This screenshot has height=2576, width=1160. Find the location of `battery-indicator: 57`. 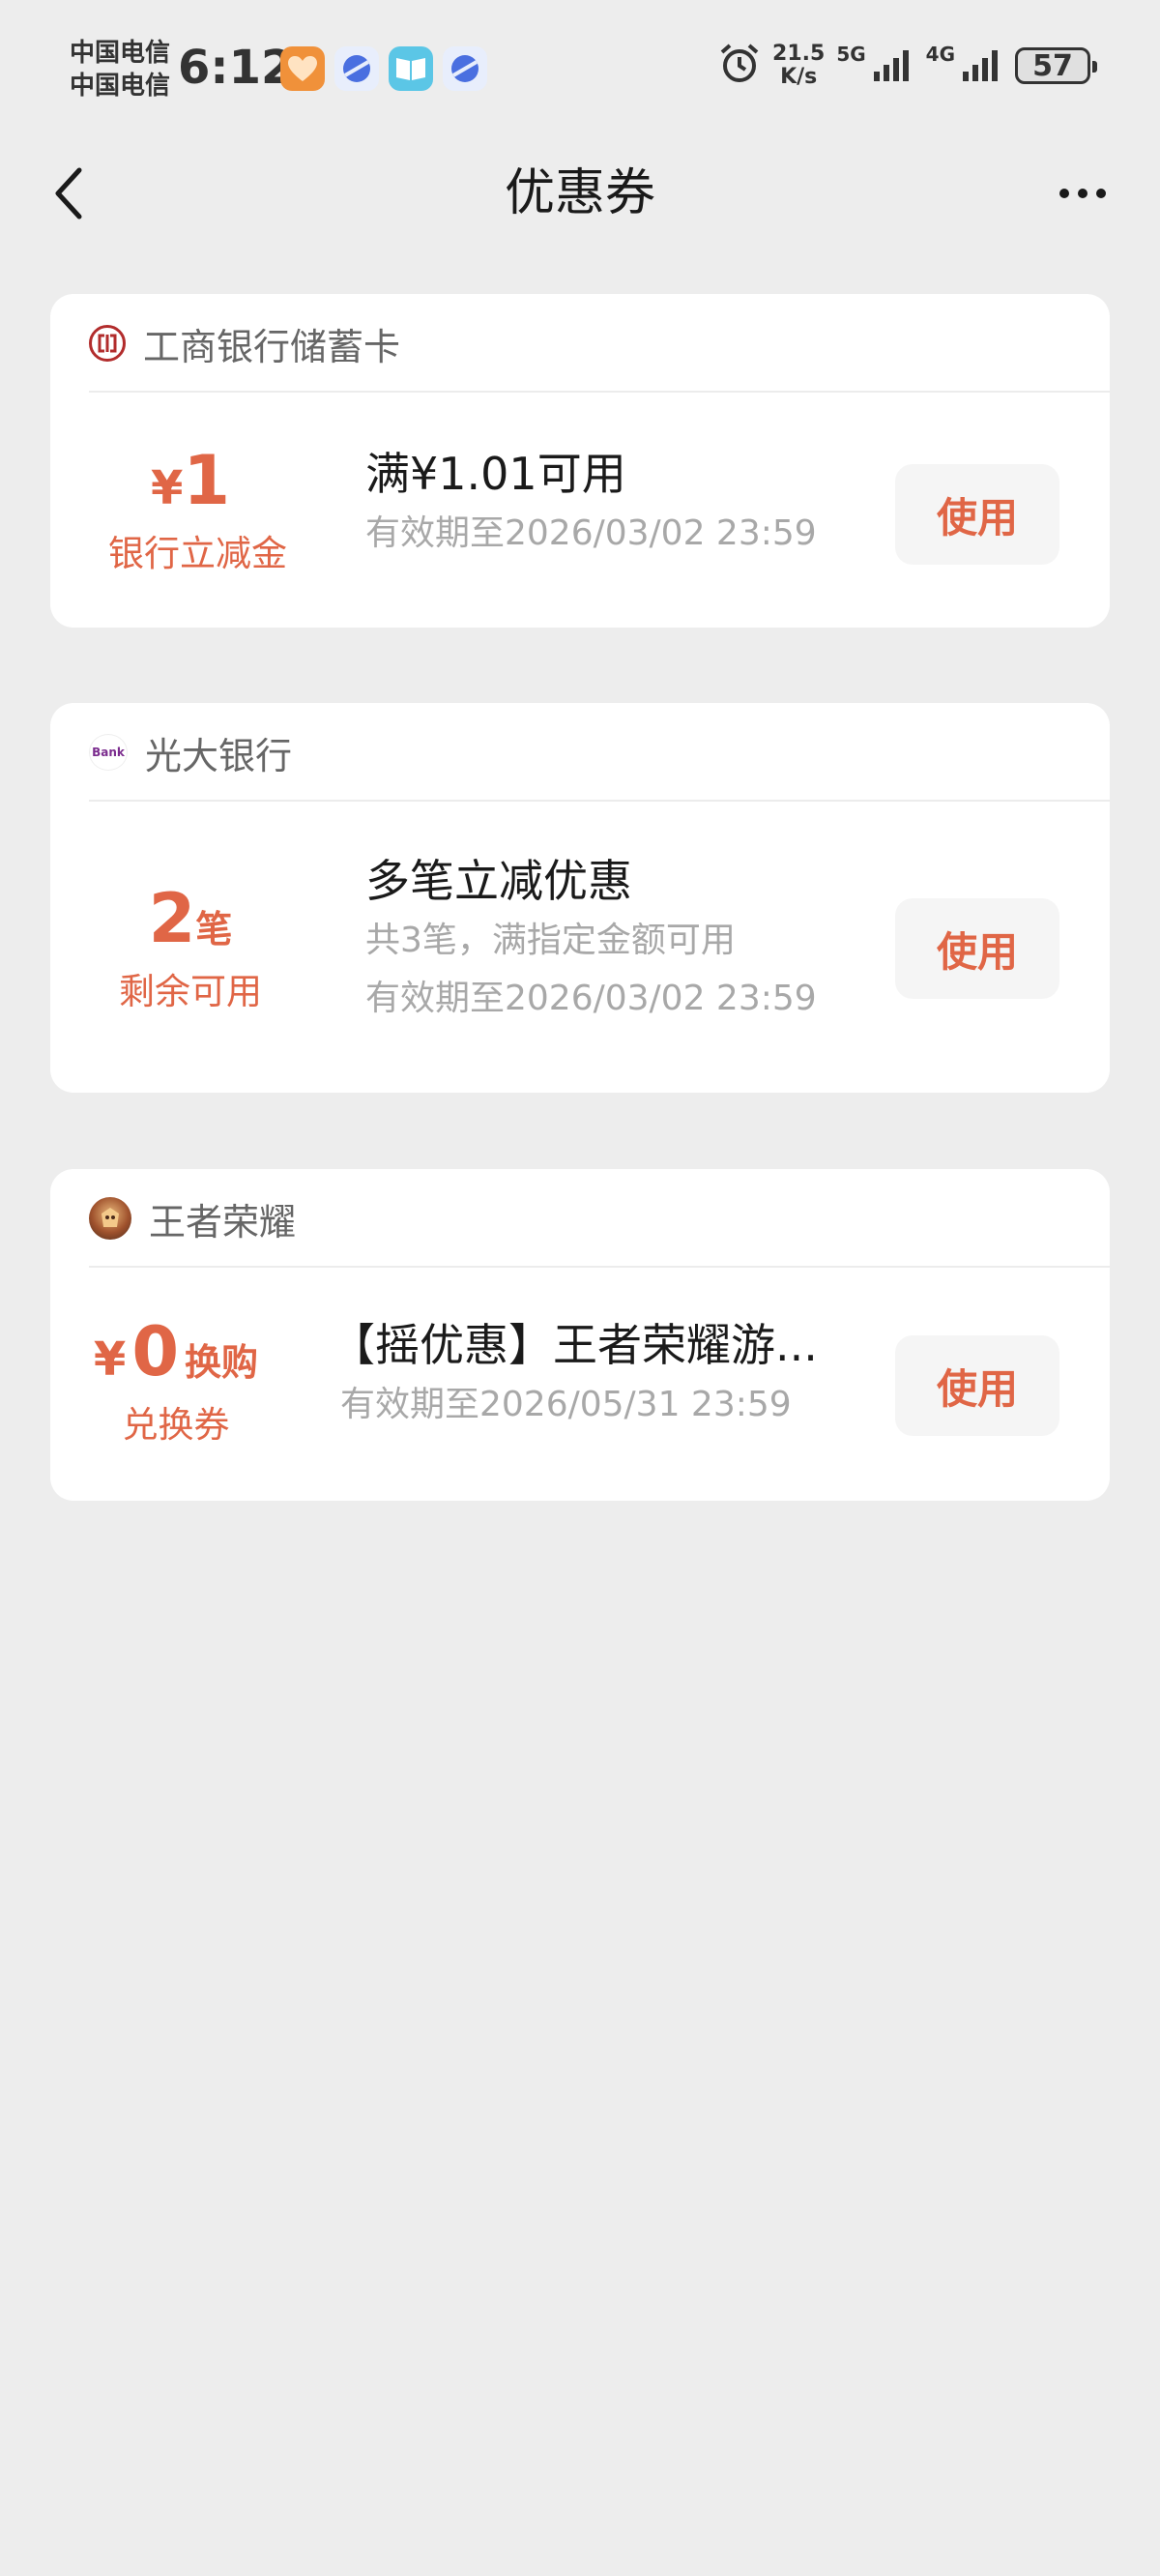

battery-indicator: 57 is located at coordinates (1056, 65).